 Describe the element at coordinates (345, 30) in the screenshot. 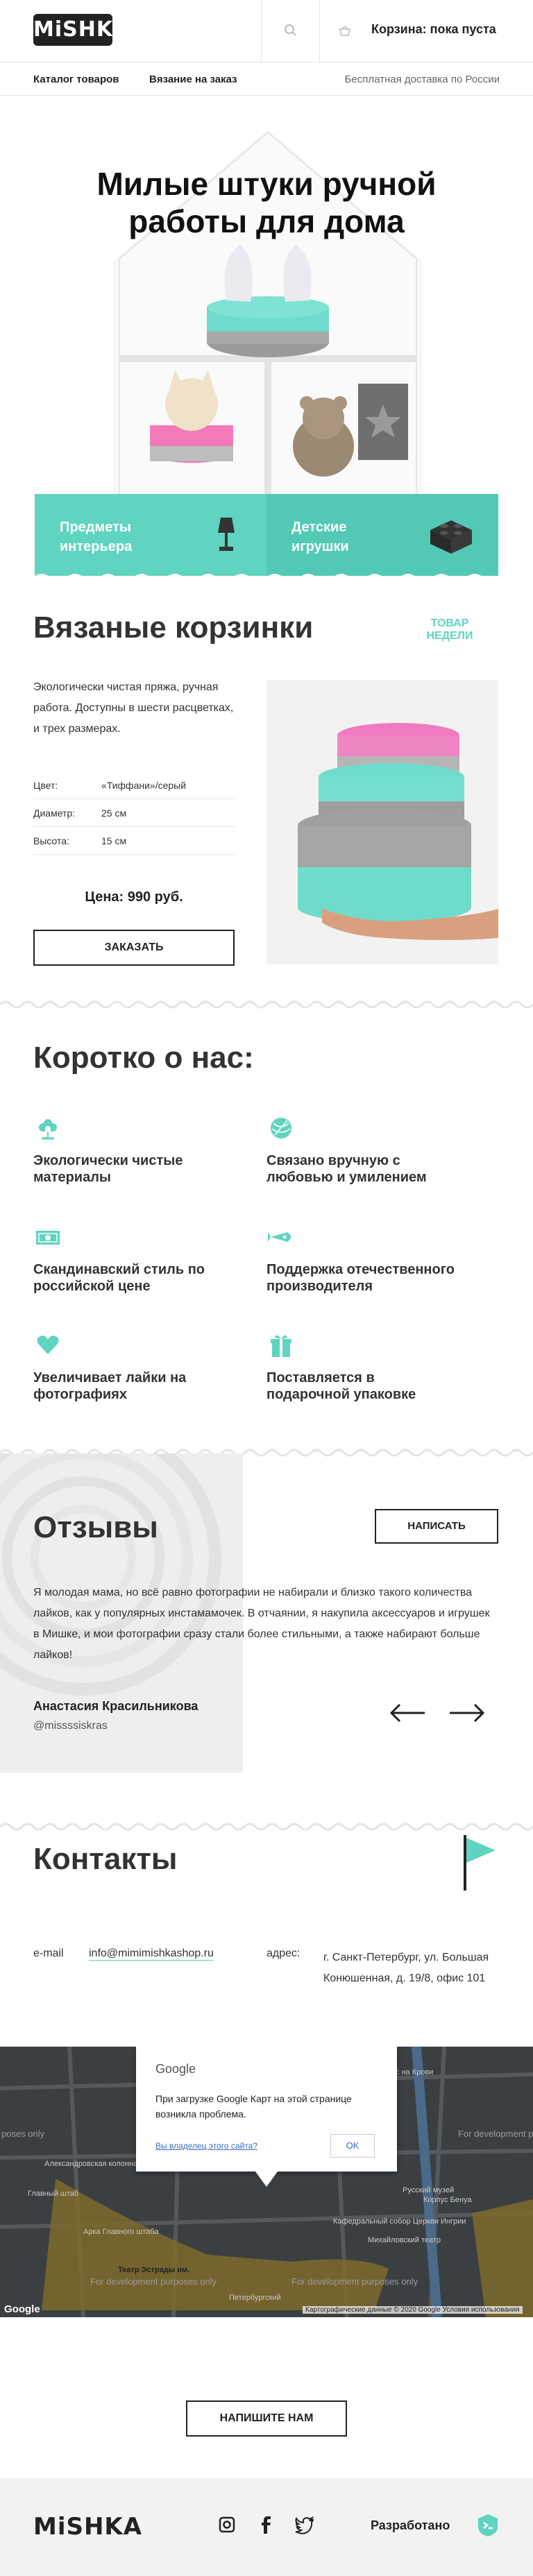

I see `basket-icon` at that location.